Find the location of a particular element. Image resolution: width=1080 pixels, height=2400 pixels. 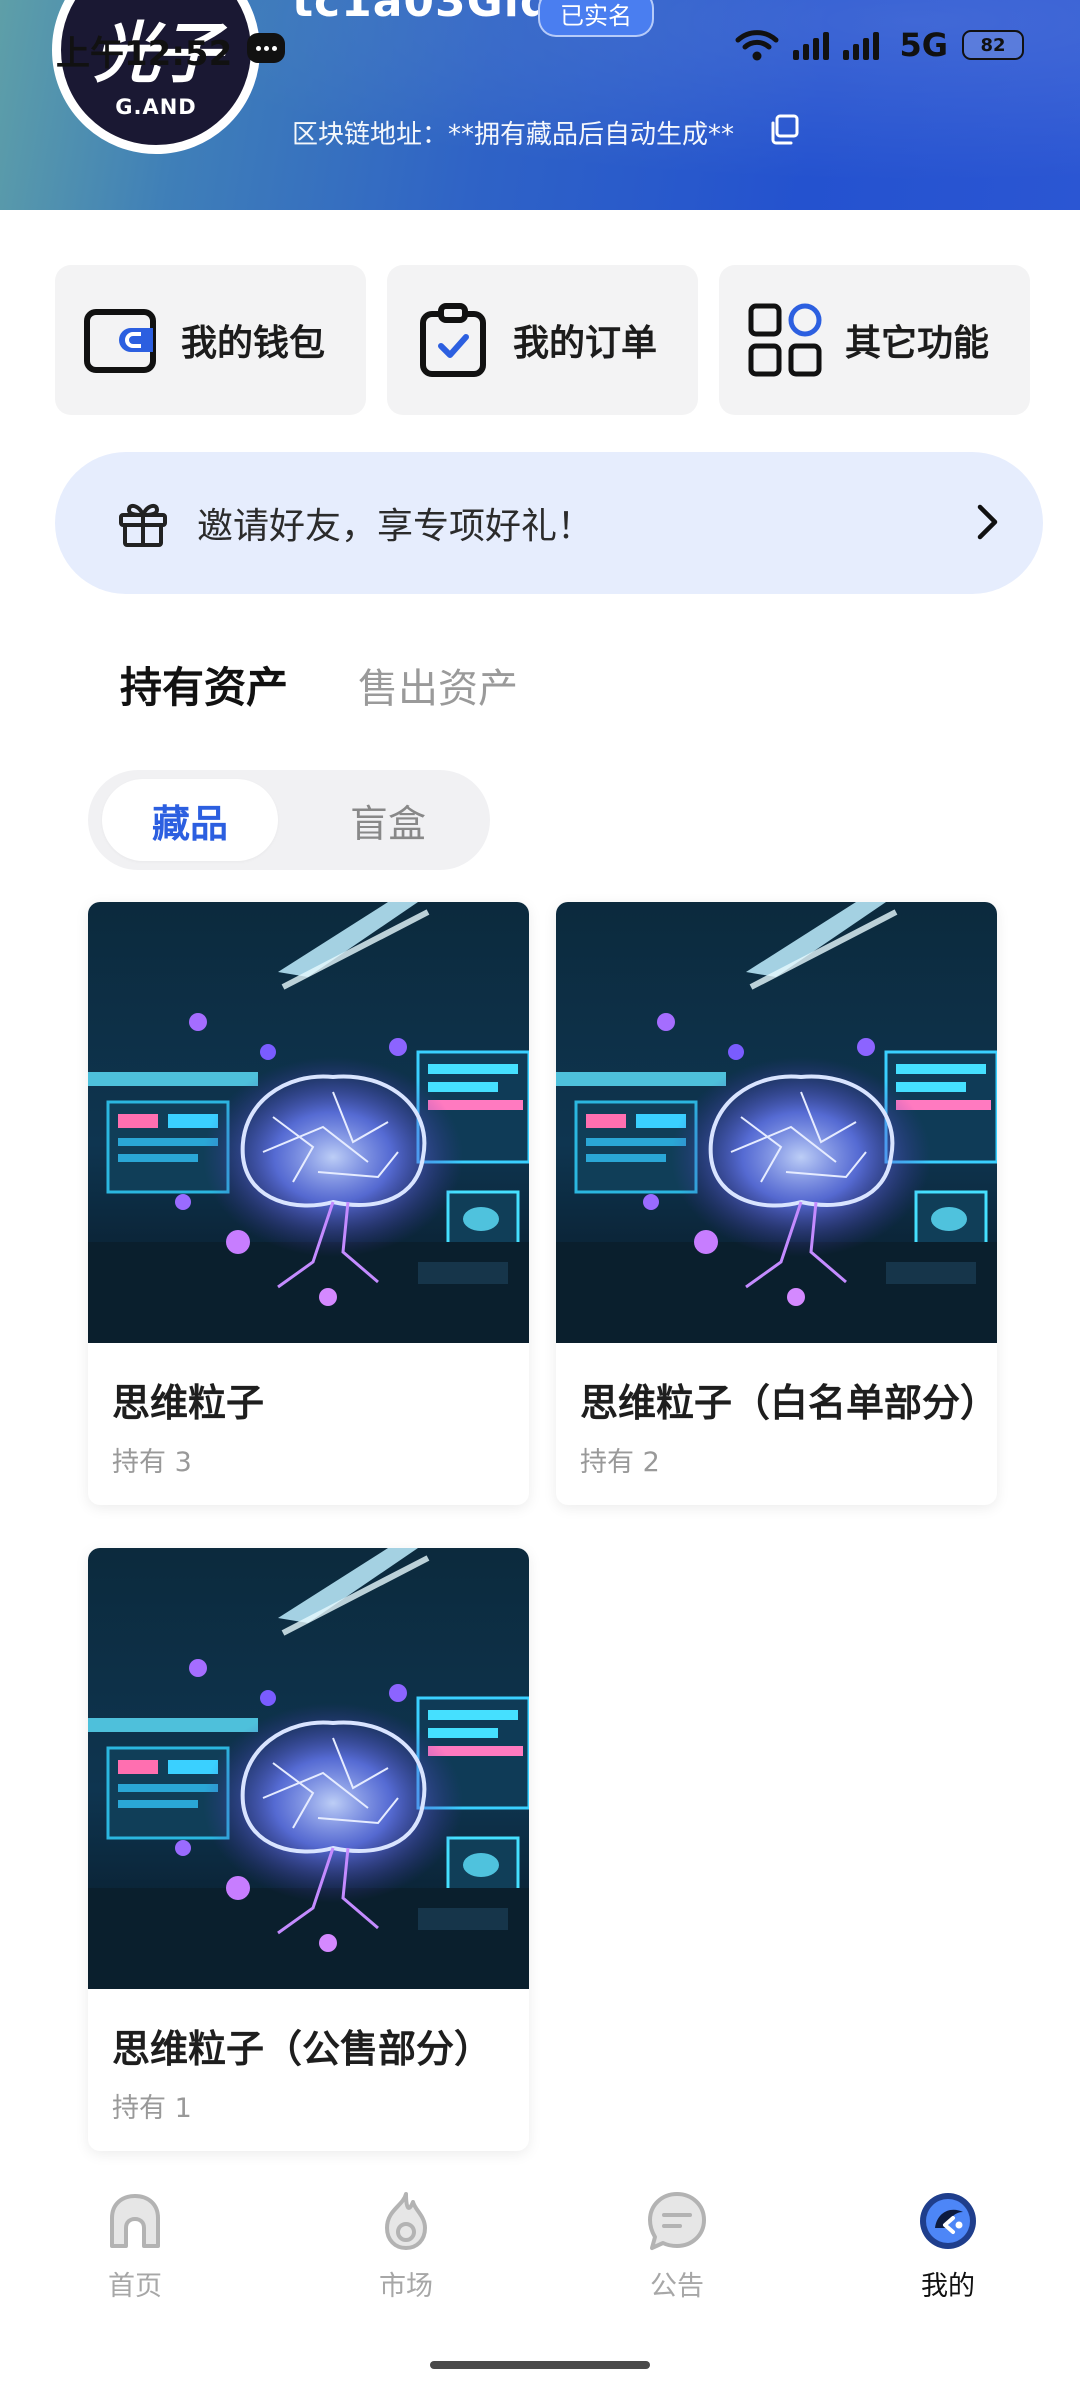

collection-card: 思维粒子 持有 3 is located at coordinates (308, 1203).